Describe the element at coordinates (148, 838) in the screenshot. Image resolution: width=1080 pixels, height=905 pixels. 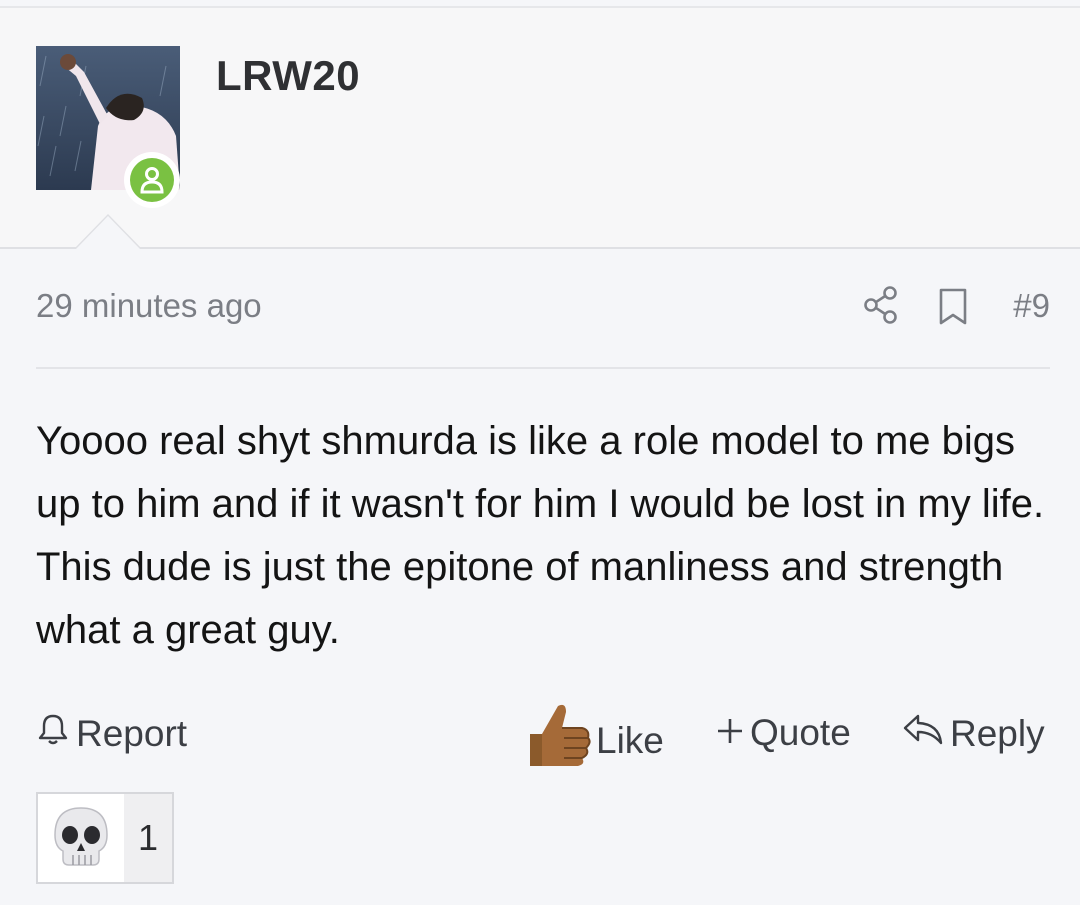
I see `reaction-count: 1` at that location.